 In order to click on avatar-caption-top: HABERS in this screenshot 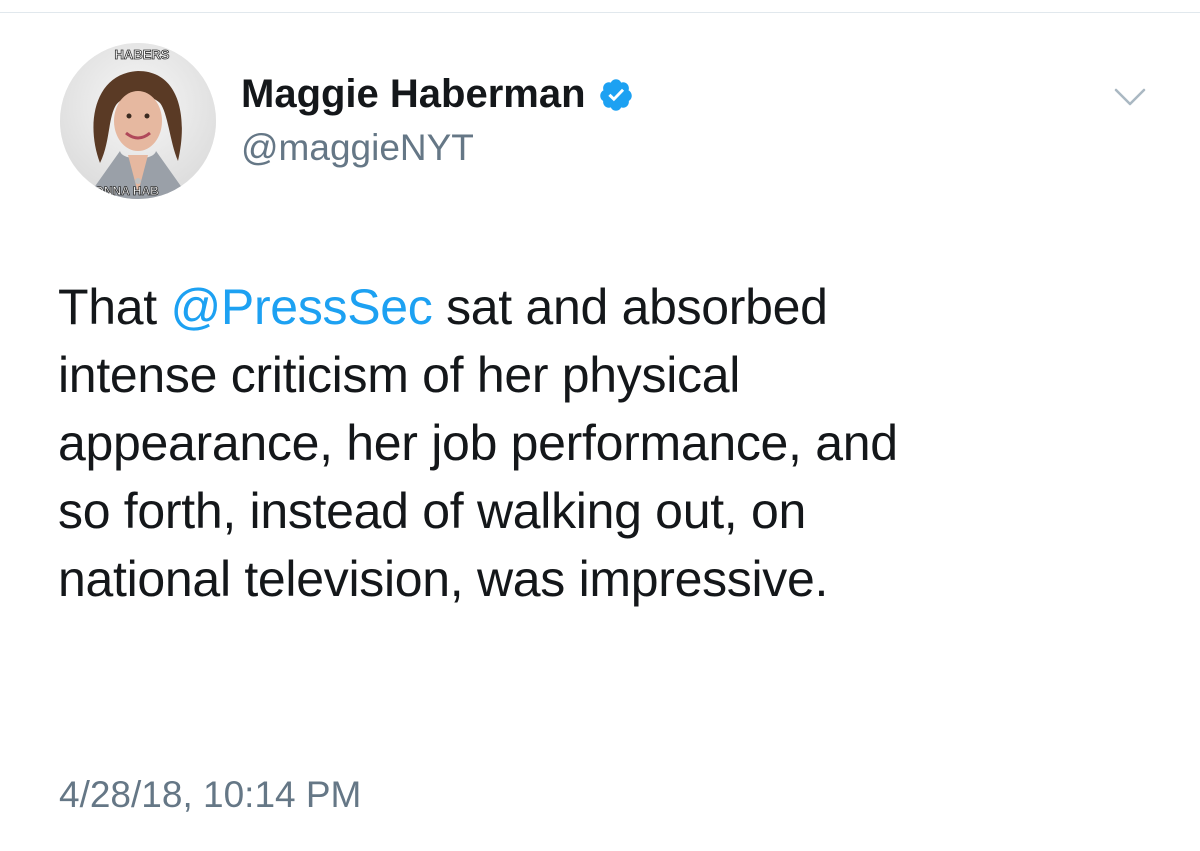, I will do `click(142, 54)`.